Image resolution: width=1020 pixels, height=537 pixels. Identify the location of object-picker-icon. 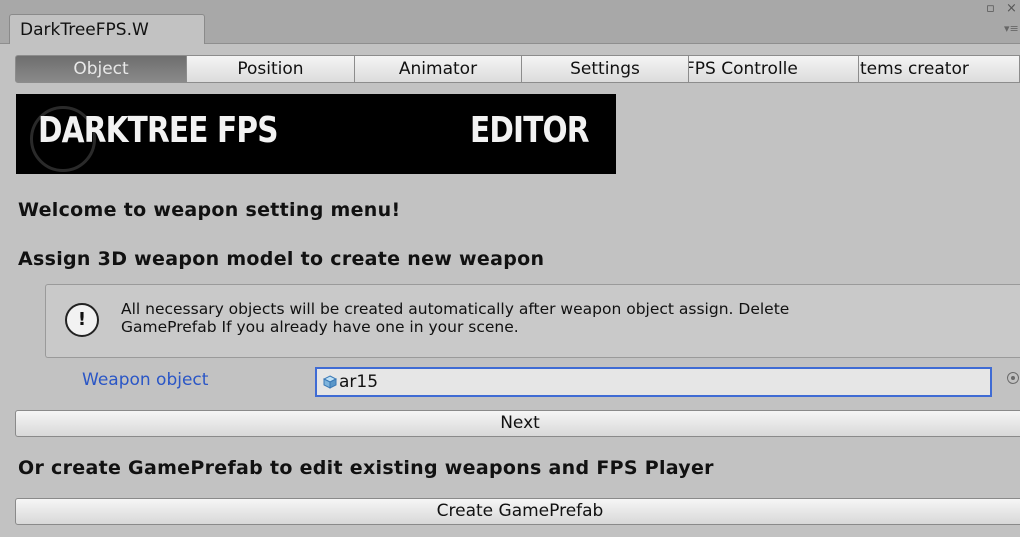
(1013, 378).